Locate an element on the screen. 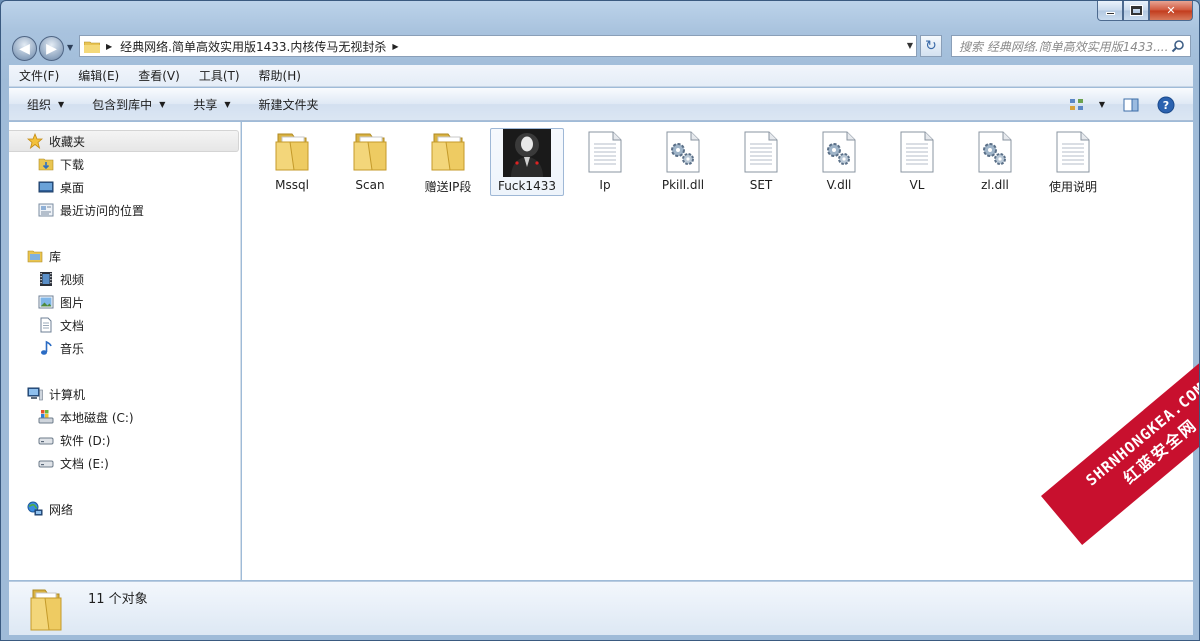 Image resolution: width=1200 pixels, height=641 pixels. breadcrumb-current-folder: 经典网络.简单高效实用版1433.内核传马无视封杀 is located at coordinates (253, 46).